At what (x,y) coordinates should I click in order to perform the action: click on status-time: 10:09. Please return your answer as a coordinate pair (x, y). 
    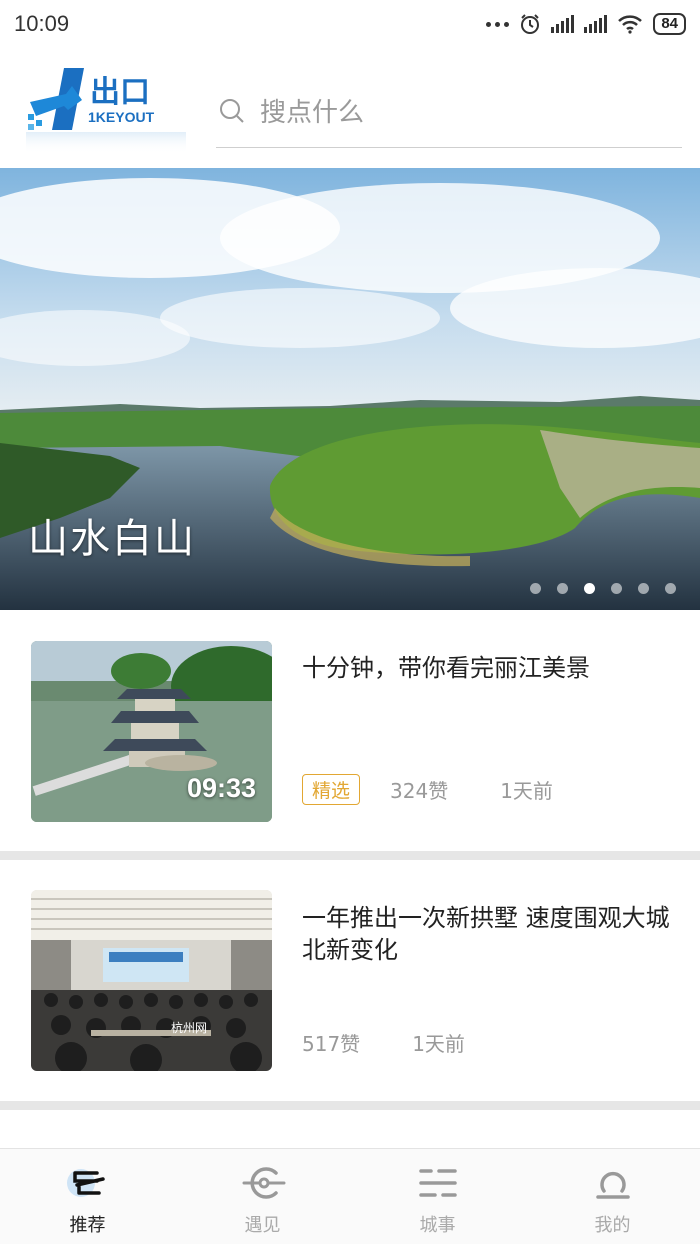
    Looking at the image, I should click on (42, 23).